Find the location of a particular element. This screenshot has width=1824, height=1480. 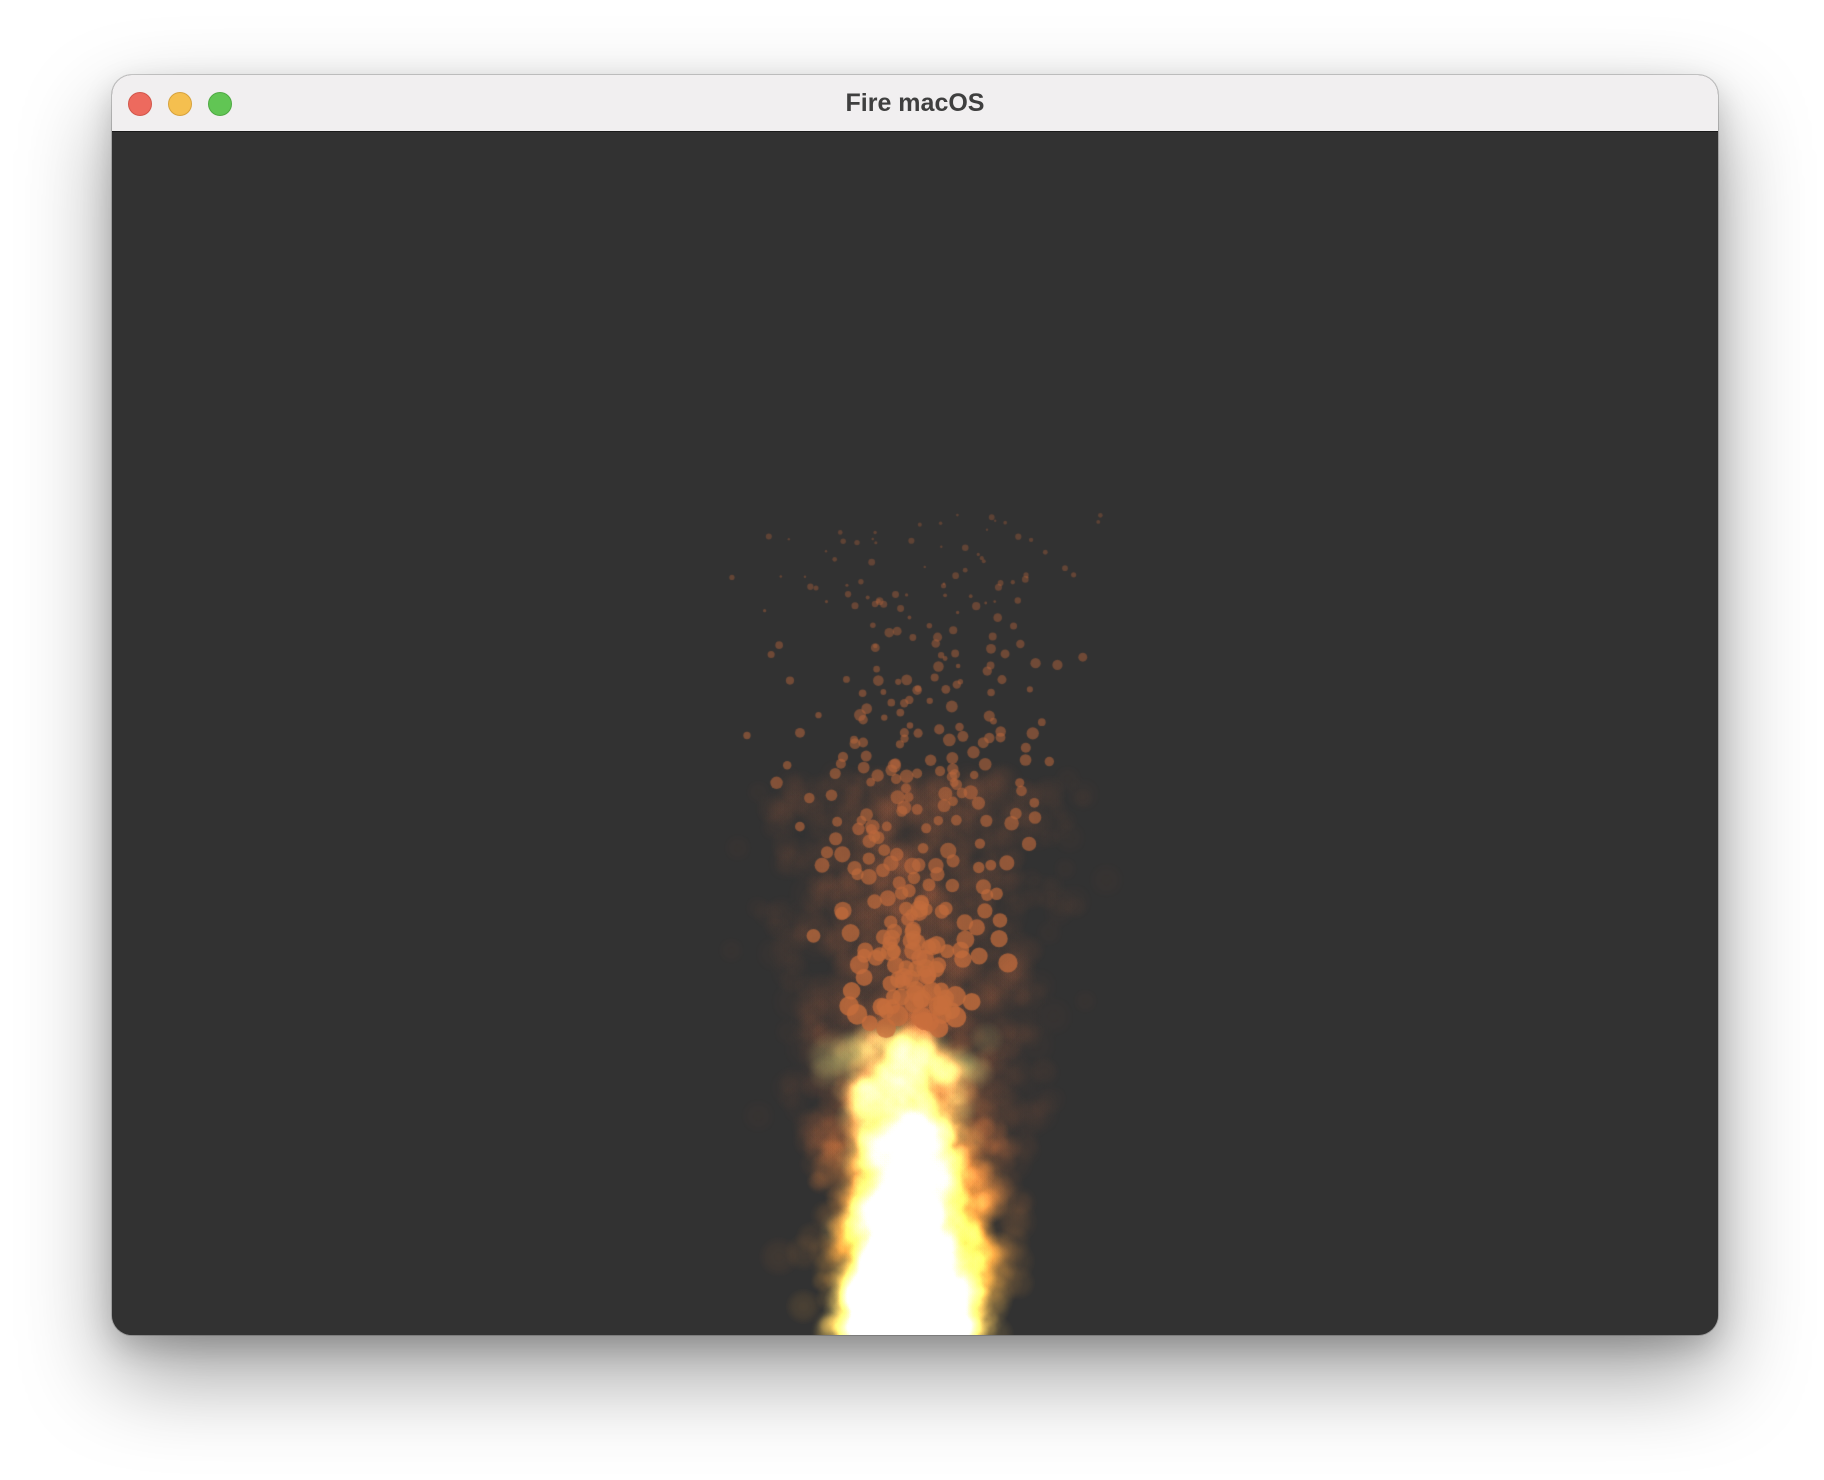

window-title: Fire macOS is located at coordinates (915, 103).